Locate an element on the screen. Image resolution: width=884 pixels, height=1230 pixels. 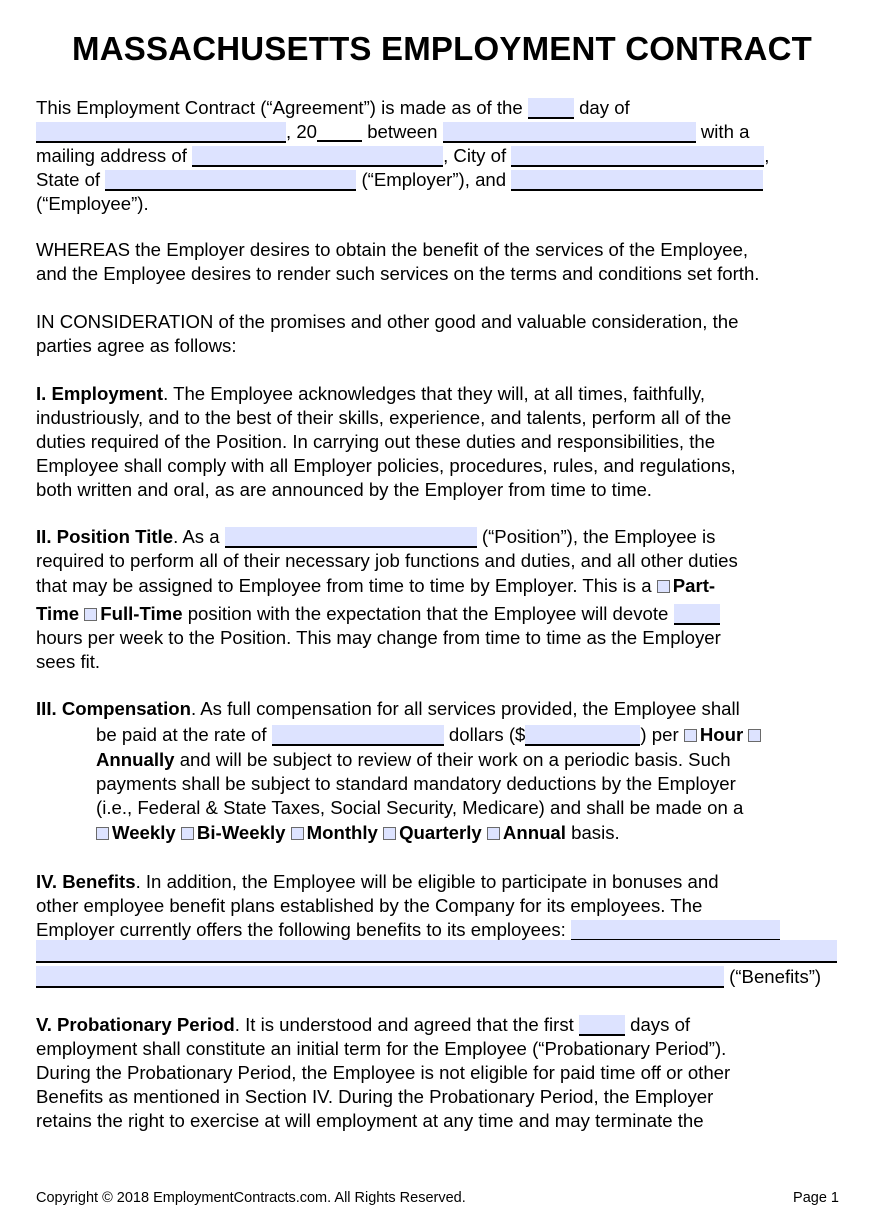
employer-city-field is located at coordinates (638, 156).